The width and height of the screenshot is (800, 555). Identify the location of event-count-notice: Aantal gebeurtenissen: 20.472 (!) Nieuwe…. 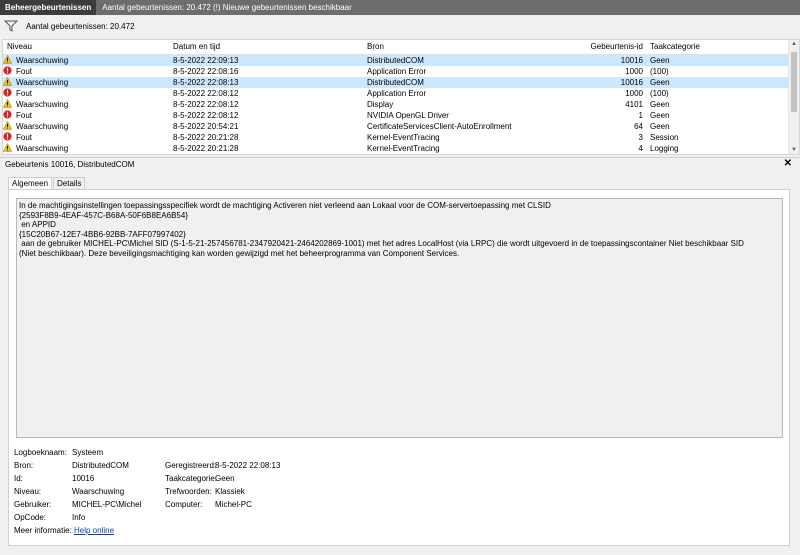
(227, 7).